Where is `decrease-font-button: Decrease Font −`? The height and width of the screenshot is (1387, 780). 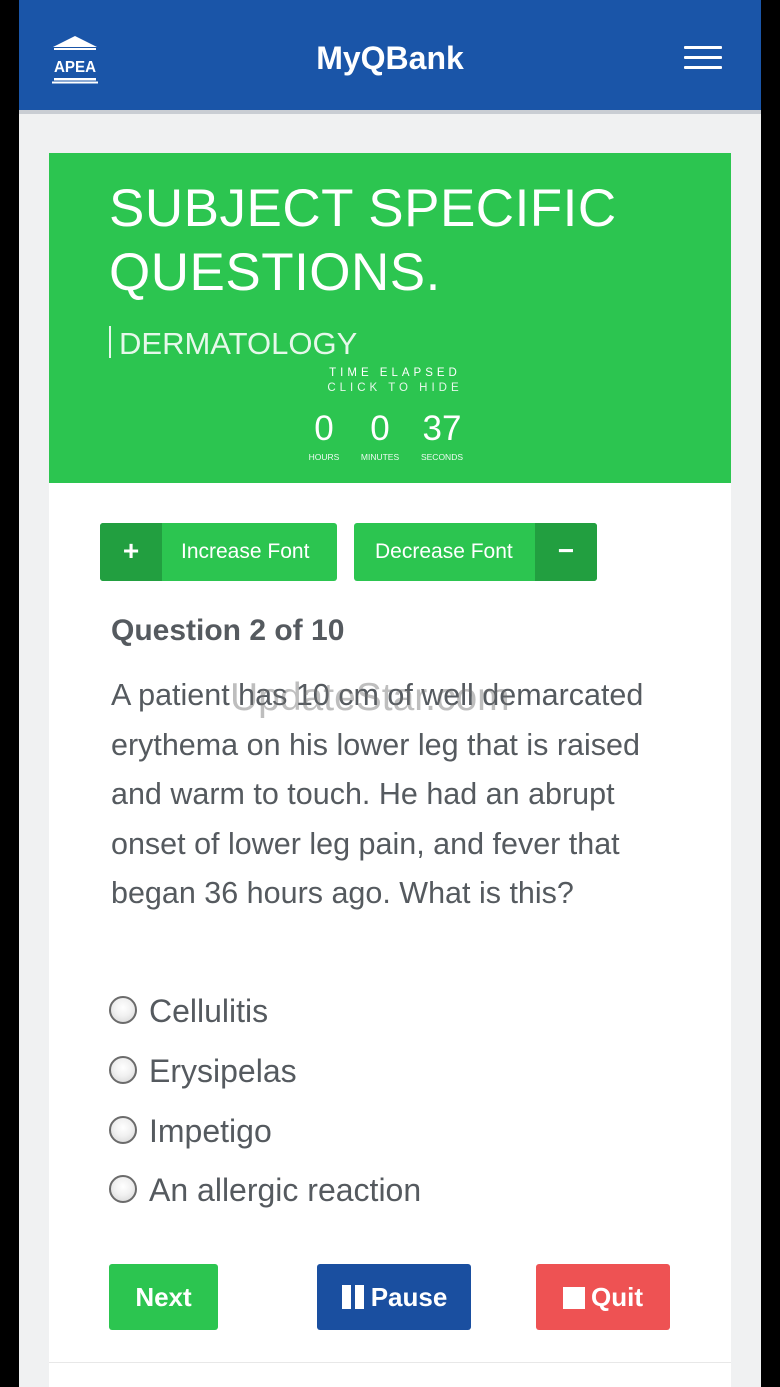 decrease-font-button: Decrease Font − is located at coordinates (475, 552).